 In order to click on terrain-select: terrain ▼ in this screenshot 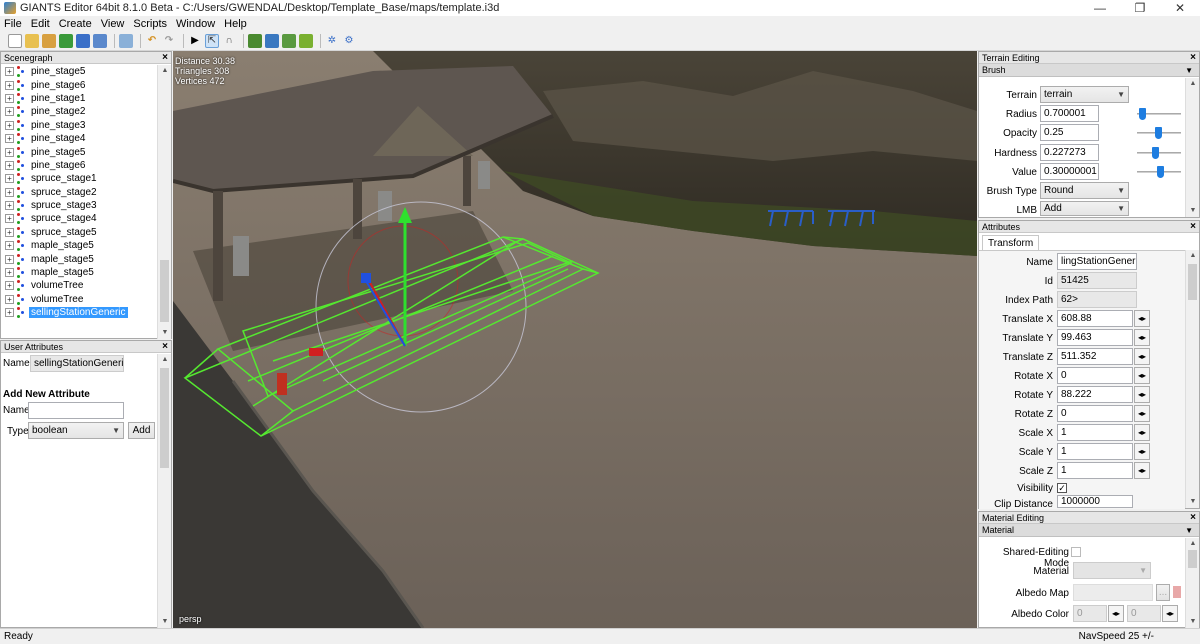, I will do `click(1084, 94)`.